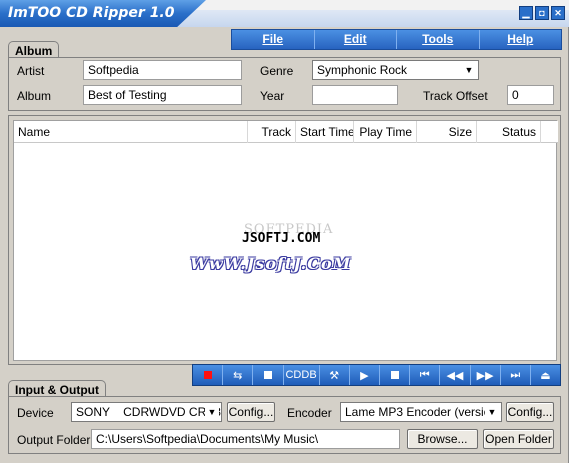 The image size is (569, 463). Describe the element at coordinates (355, 95) in the screenshot. I see `year-field` at that location.